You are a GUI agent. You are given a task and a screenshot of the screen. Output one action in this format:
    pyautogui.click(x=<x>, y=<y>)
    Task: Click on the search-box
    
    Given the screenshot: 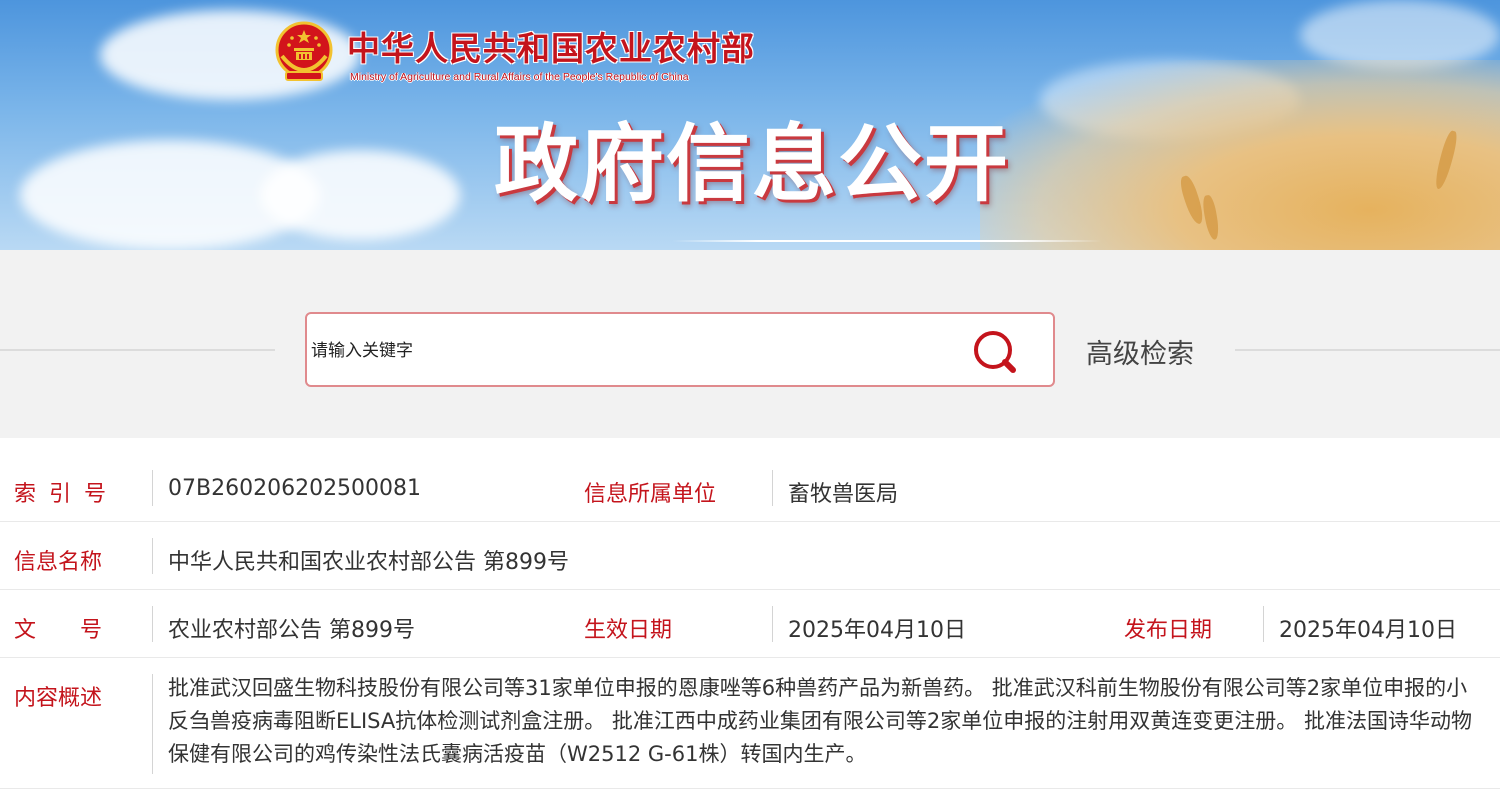 What is the action you would take?
    pyautogui.click(x=680, y=349)
    